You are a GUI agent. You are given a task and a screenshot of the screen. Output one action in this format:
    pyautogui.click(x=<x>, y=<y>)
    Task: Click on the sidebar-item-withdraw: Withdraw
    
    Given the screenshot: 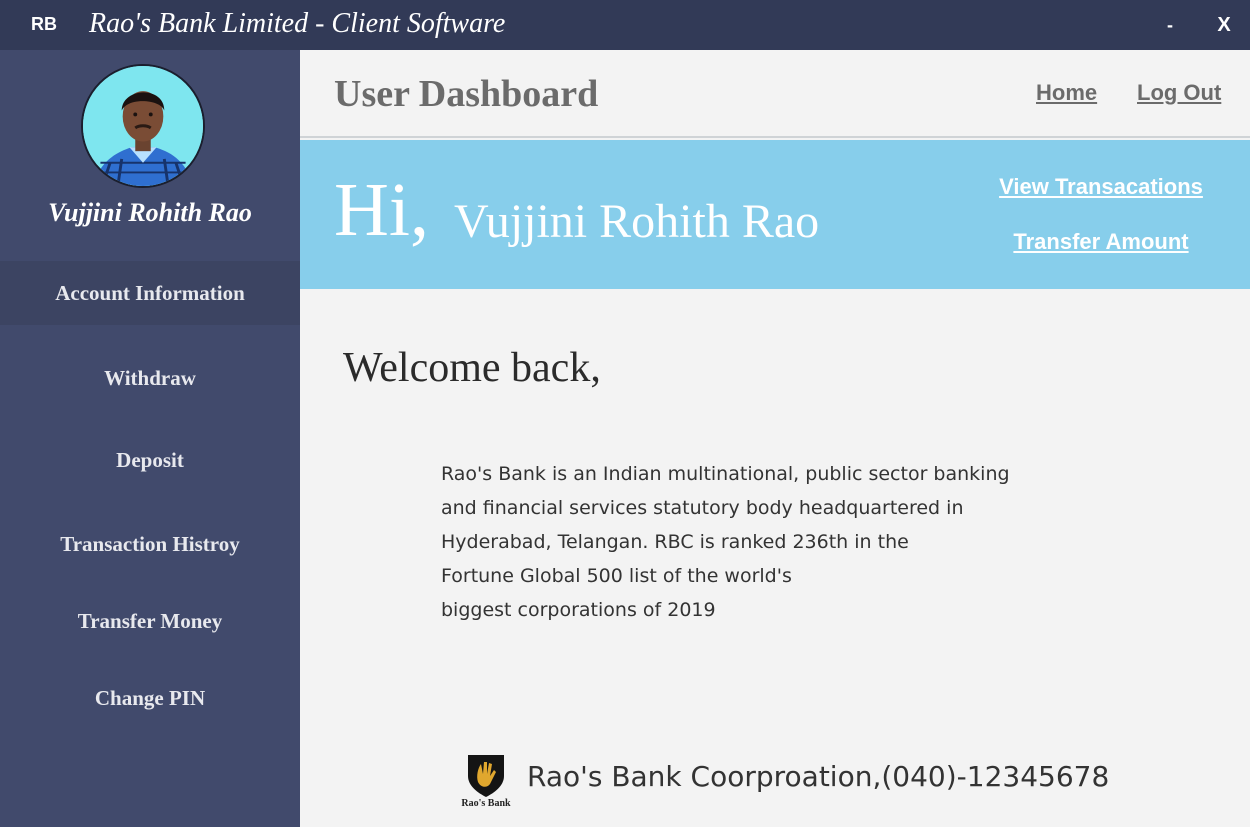 What is the action you would take?
    pyautogui.click(x=150, y=378)
    